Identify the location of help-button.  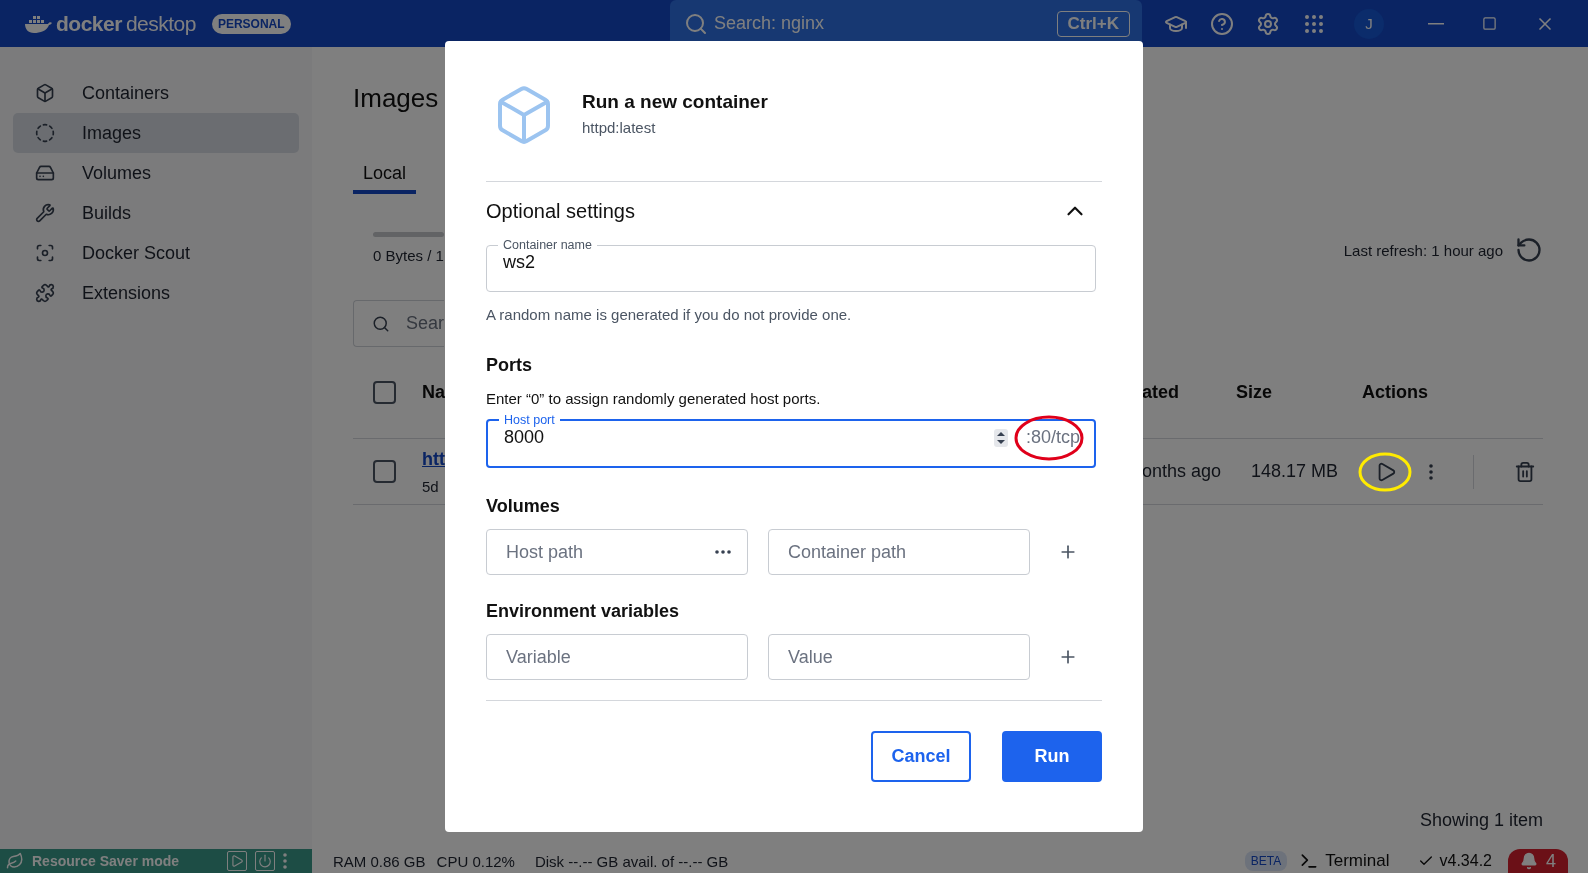
(1222, 23).